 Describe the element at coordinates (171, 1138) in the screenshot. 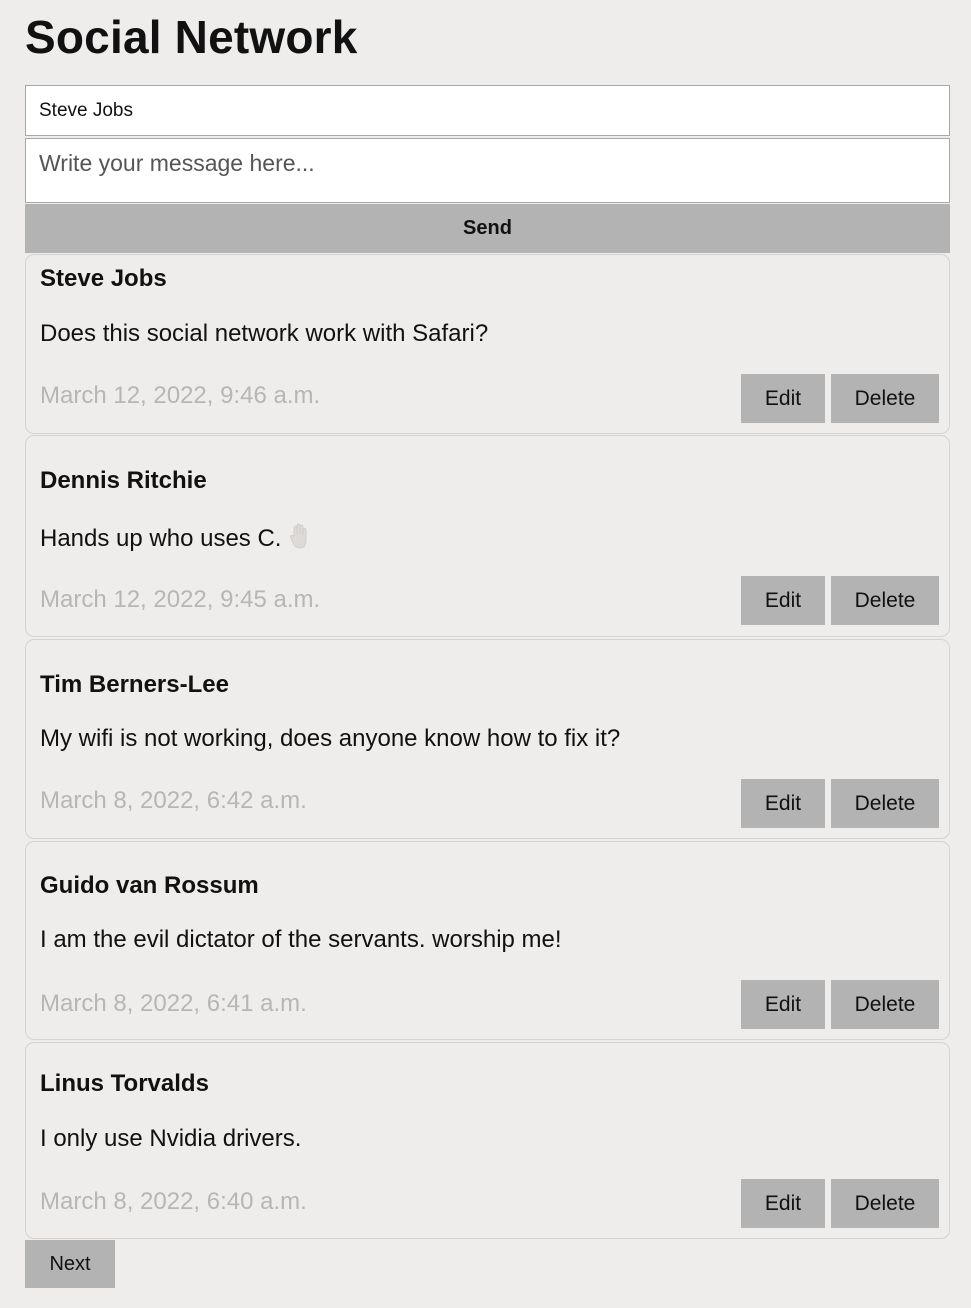

I see `post-text: I only use Nvidia drivers.` at that location.